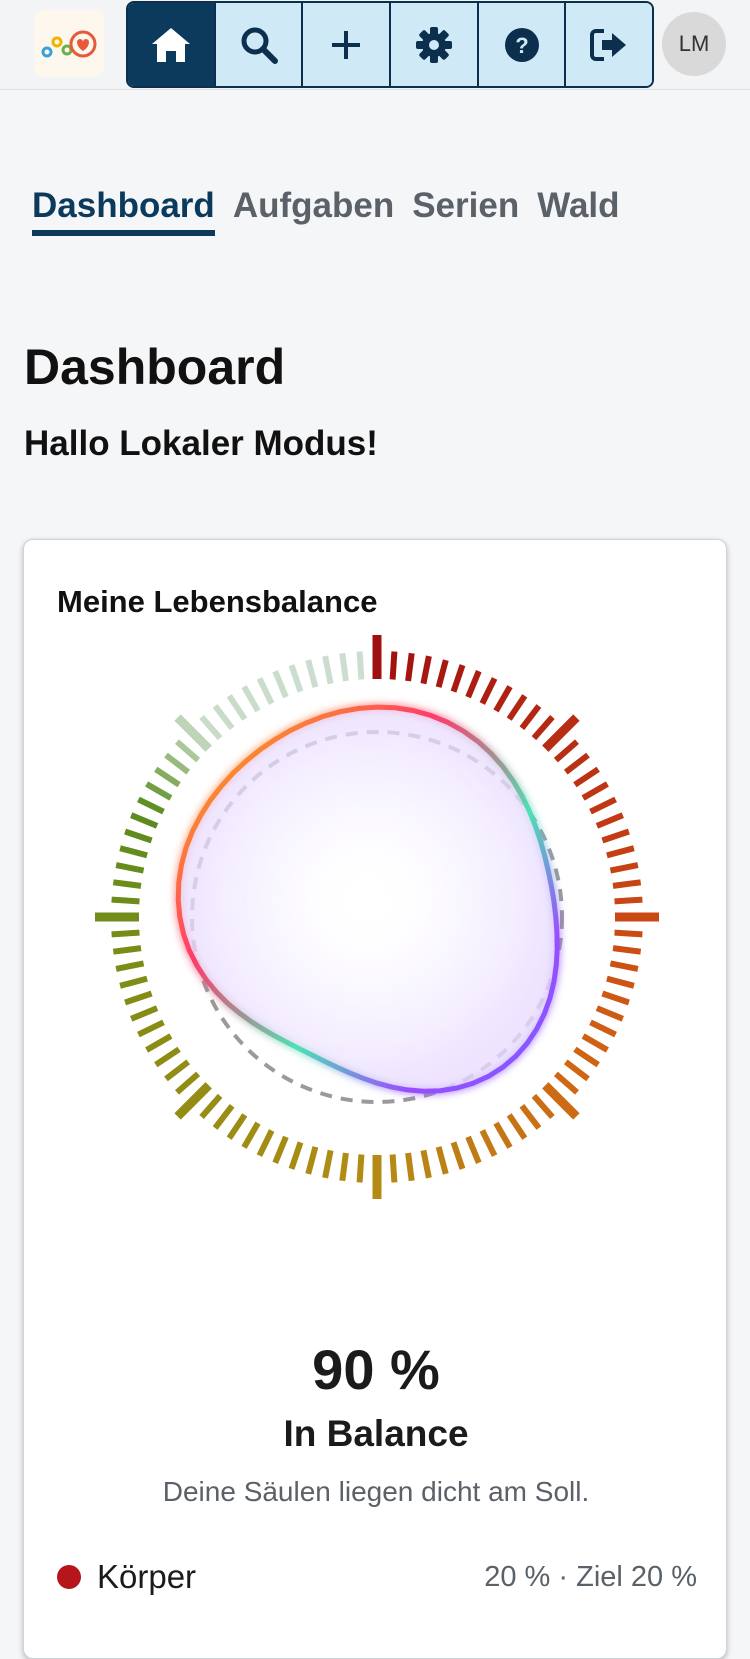  I want to click on logout-button, so click(609, 44).